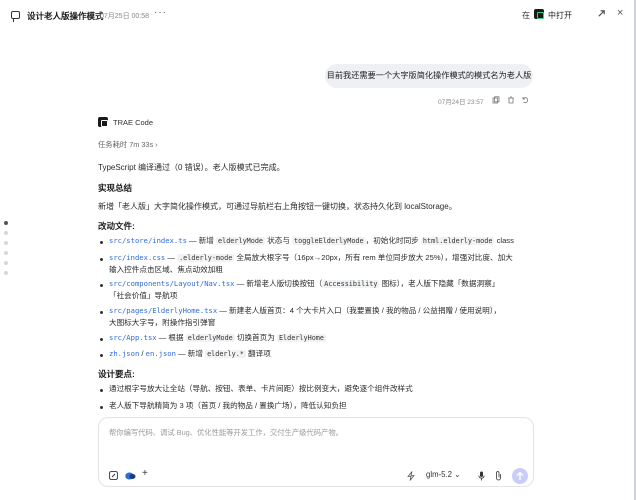 The width and height of the screenshot is (636, 500). I want to click on summary-heading: 实现总结, so click(115, 188).